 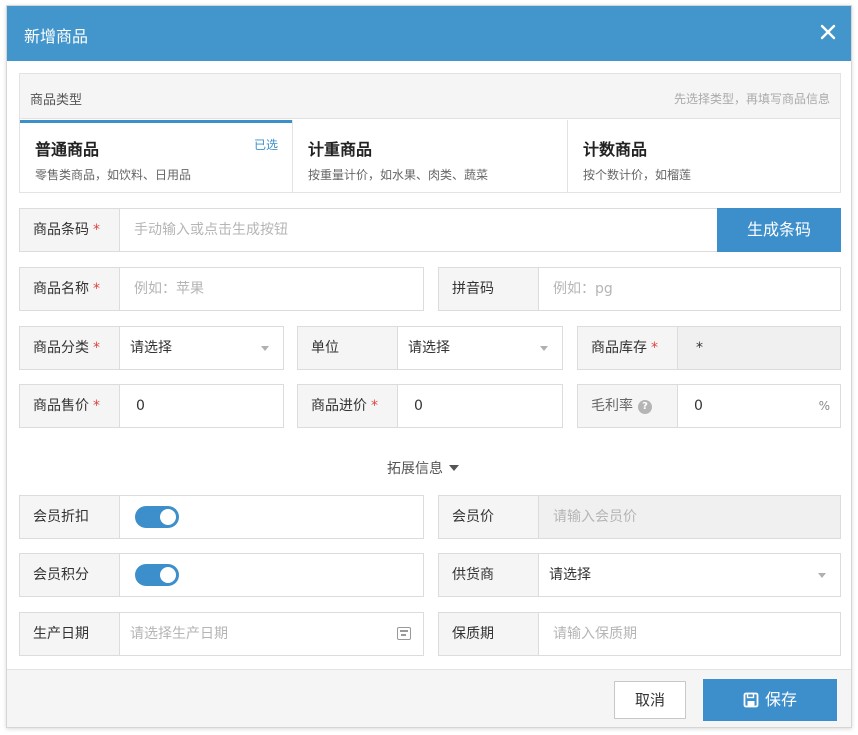 I want to click on type-desc: 按个数计价，如榴莲, so click(x=637, y=175).